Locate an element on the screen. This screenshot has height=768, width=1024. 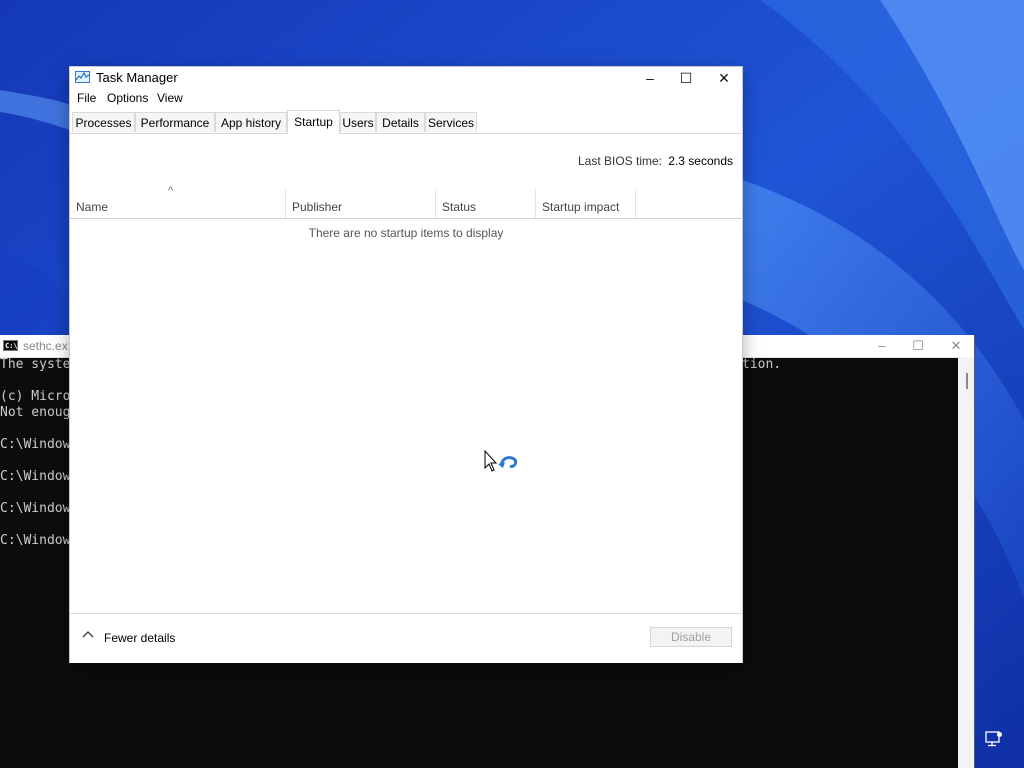
tab-users: Users is located at coordinates (358, 122).